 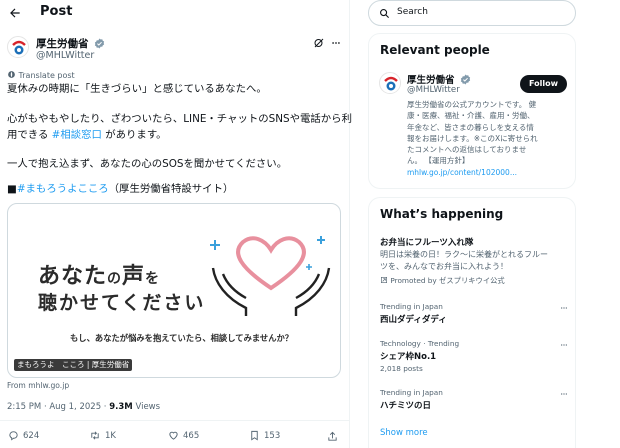 What do you see at coordinates (73, 276) in the screenshot?
I see `card-headline-part: あなた` at bounding box center [73, 276].